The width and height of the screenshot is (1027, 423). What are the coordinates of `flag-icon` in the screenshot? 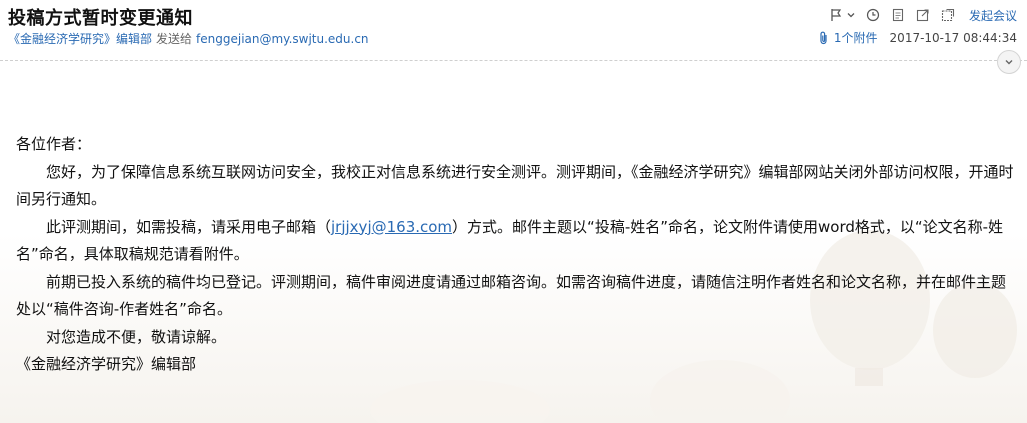 It's located at (836, 15).